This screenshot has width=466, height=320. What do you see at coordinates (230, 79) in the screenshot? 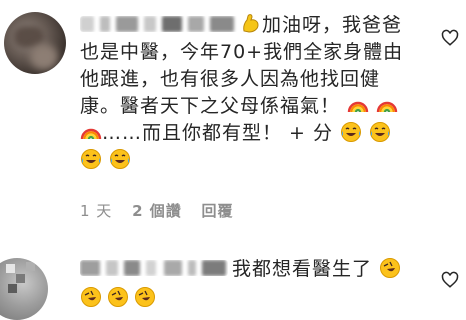
I see `comment-line-3: 他跟進，也有很多人因為他找回健` at bounding box center [230, 79].